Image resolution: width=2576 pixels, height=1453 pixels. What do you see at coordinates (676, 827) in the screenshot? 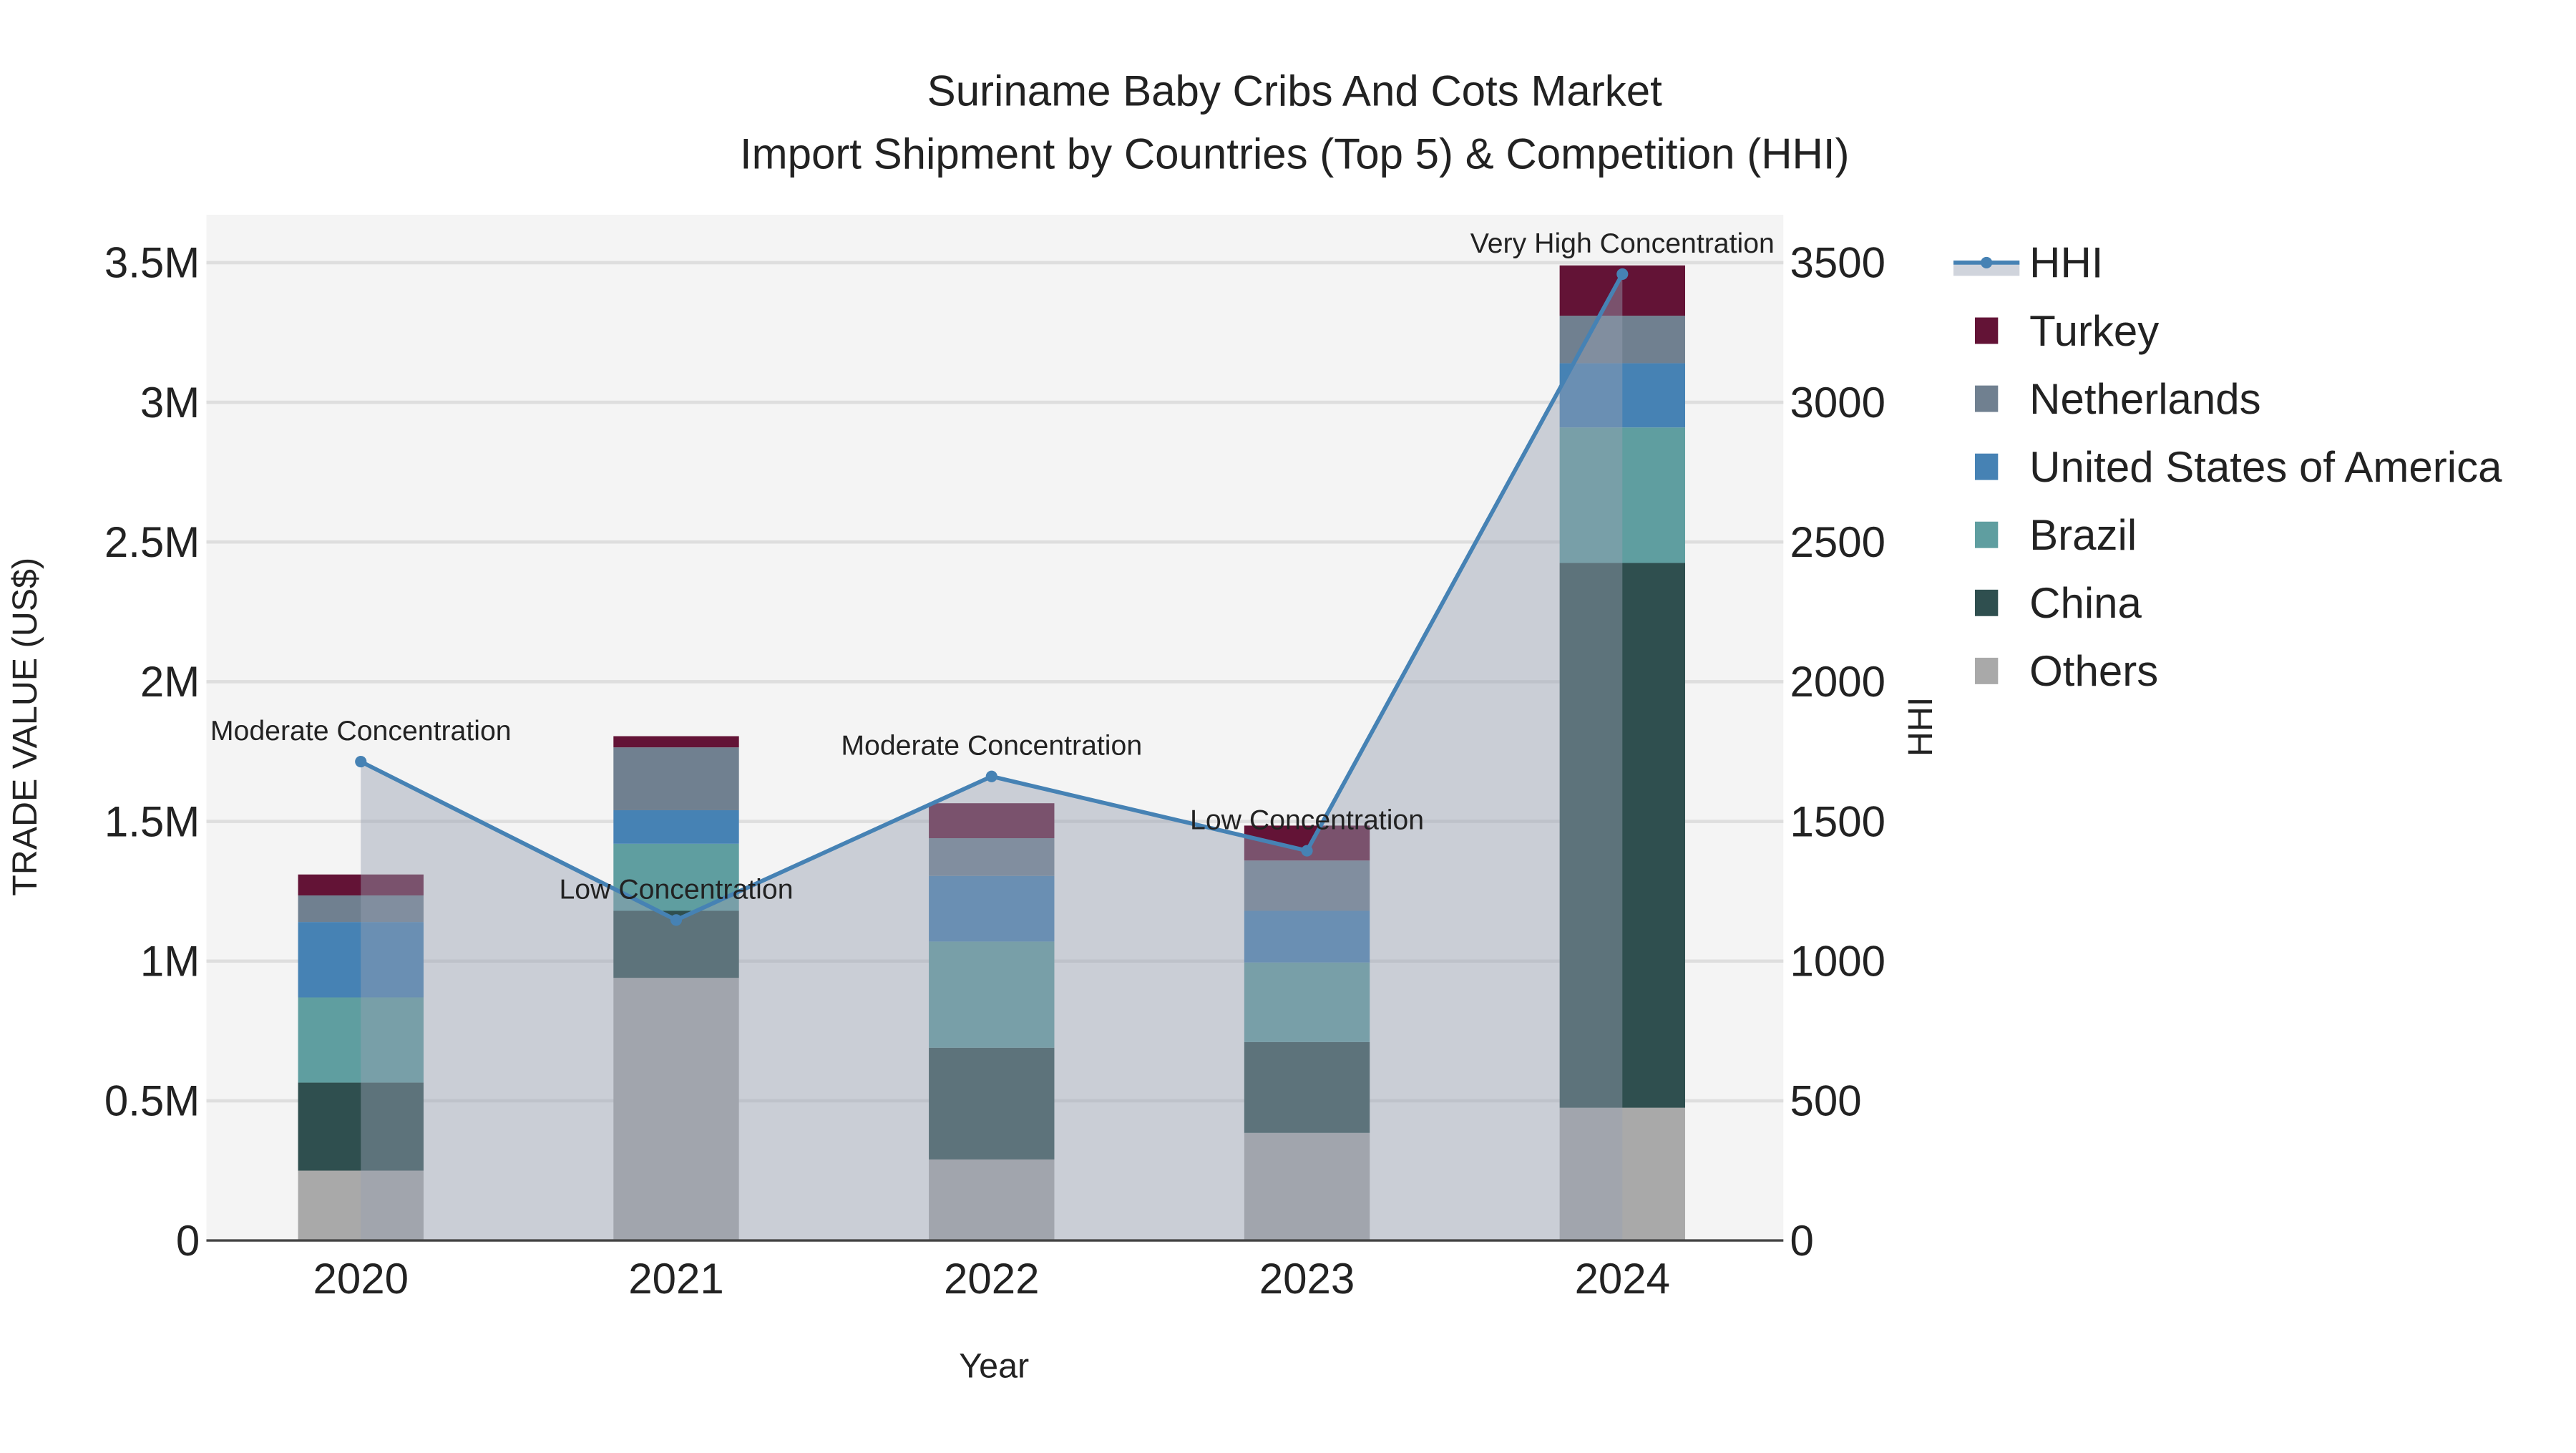
I see `bar-united-states-of-america-2021` at bounding box center [676, 827].